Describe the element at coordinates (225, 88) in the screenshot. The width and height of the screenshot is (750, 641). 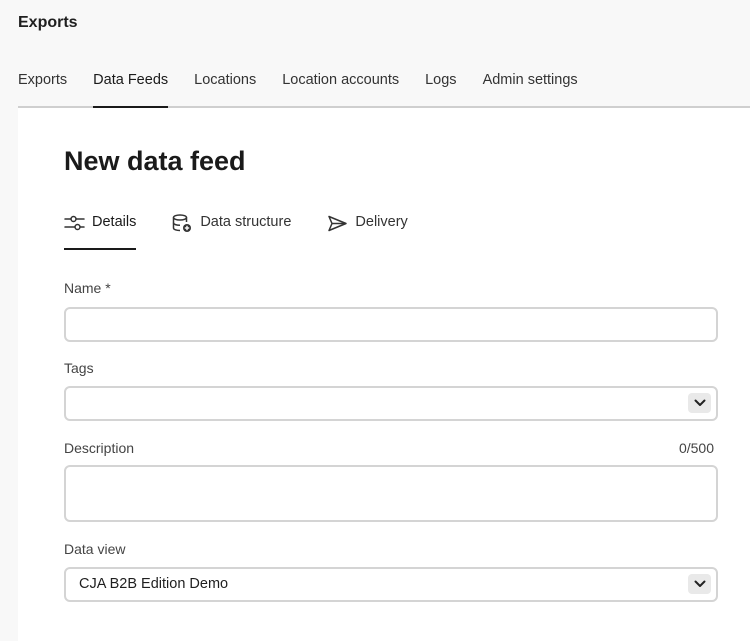
I see `tab-locations: Locations` at that location.